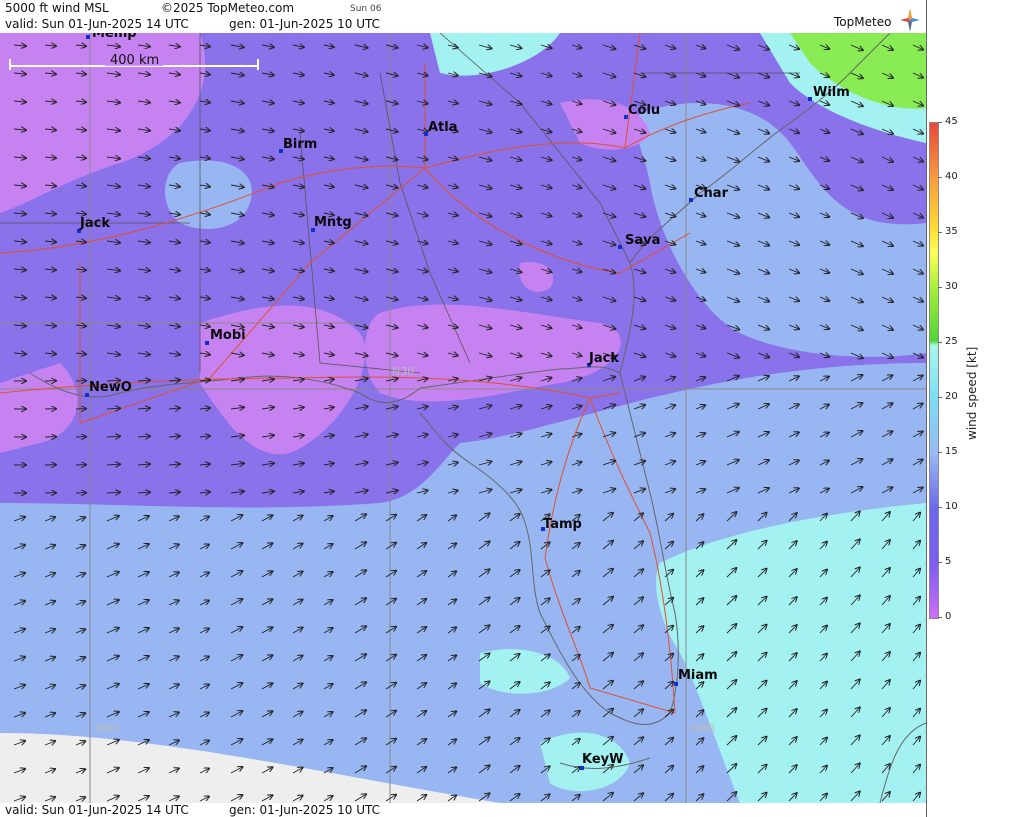  Describe the element at coordinates (403, 371) in the screenshot. I see `lat-label-n30: N30` at that location.